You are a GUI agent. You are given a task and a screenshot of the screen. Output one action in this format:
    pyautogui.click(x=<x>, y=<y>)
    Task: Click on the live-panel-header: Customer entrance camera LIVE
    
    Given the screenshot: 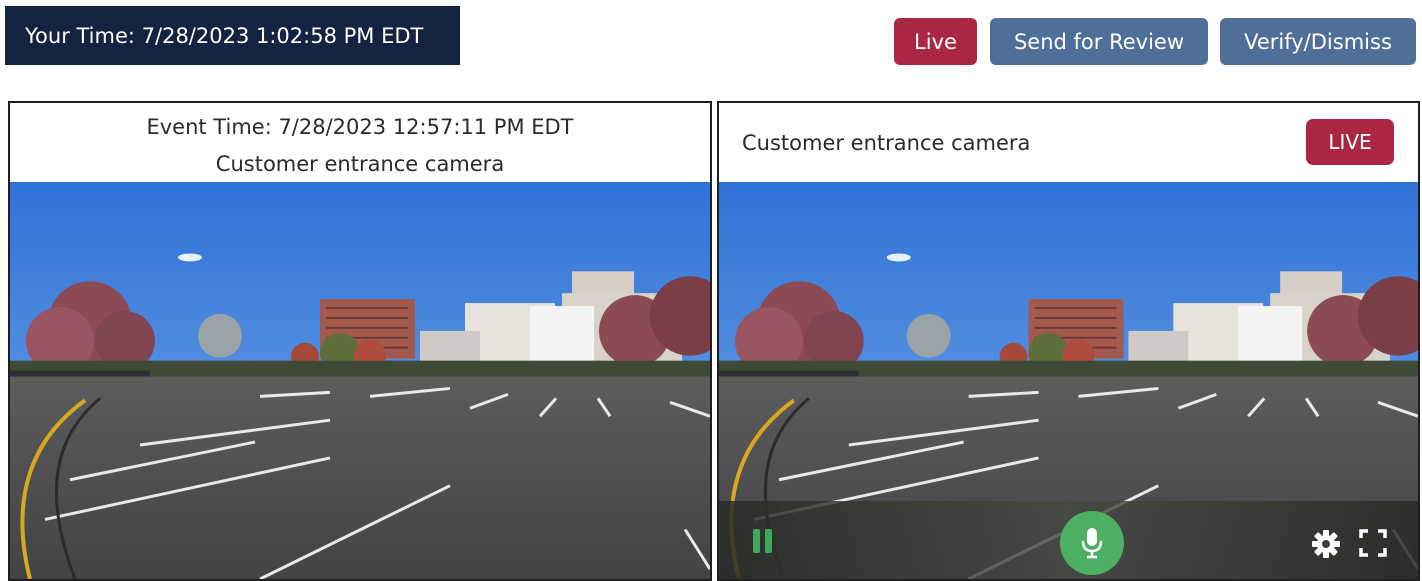 What is the action you would take?
    pyautogui.click(x=1068, y=142)
    